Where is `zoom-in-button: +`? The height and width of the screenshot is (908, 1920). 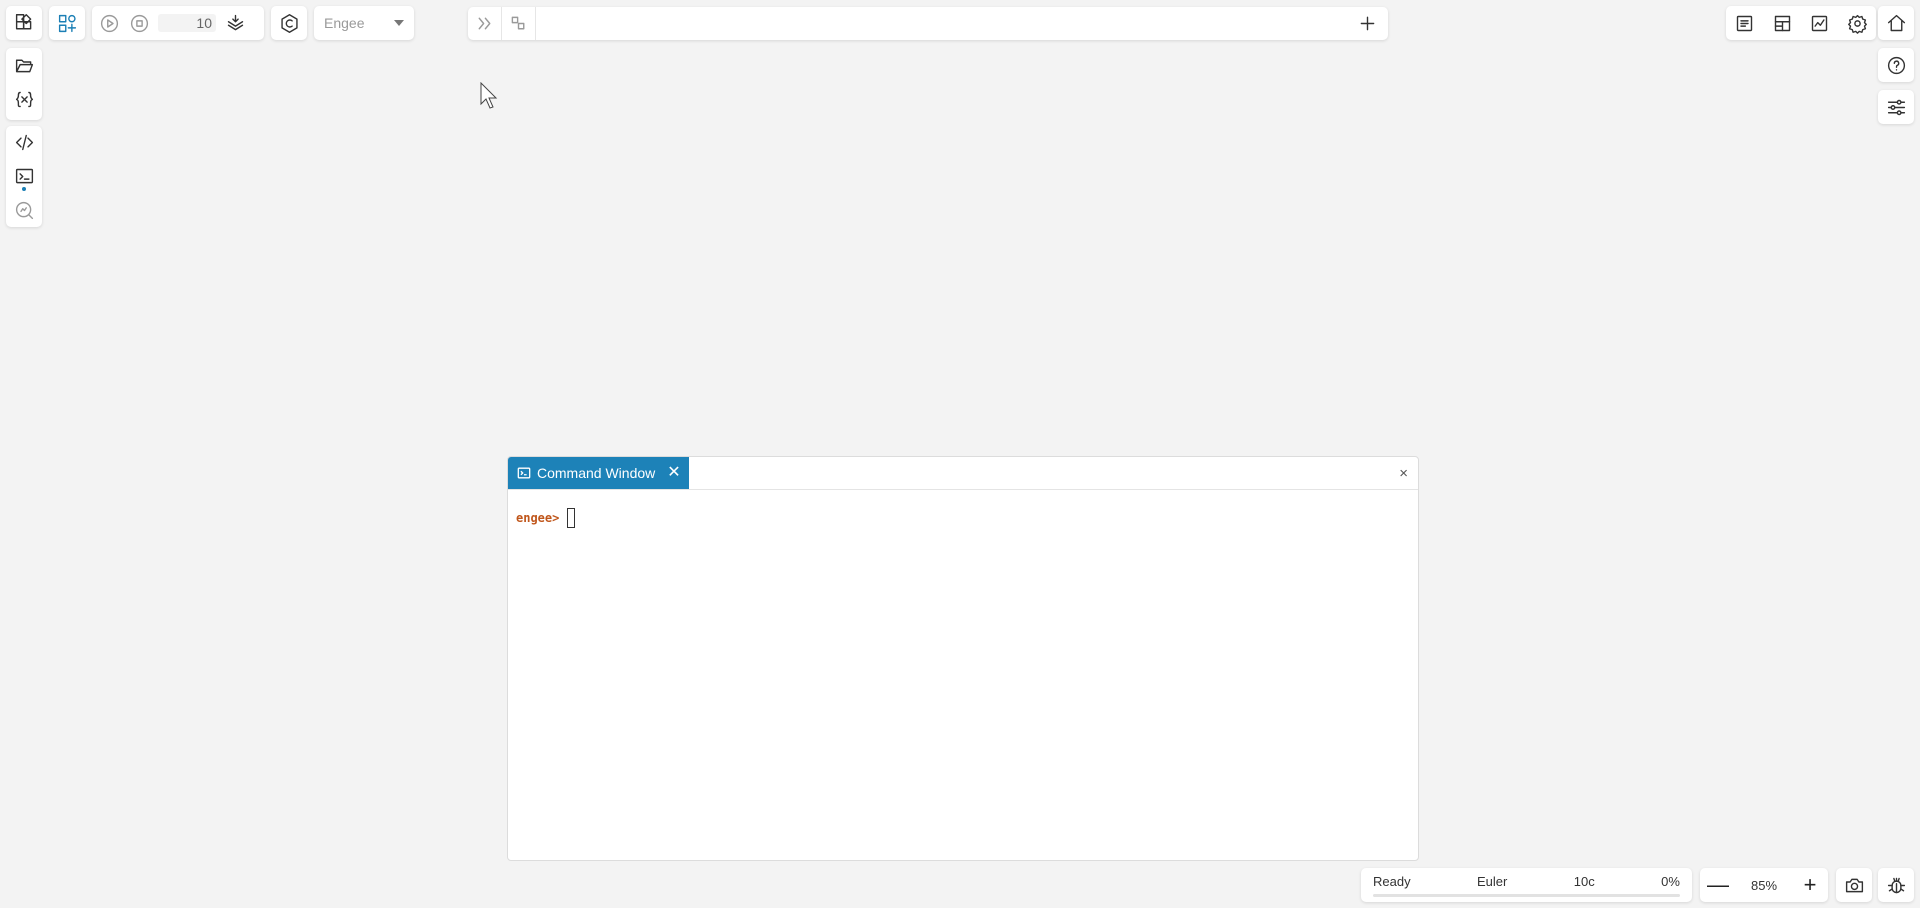 zoom-in-button: + is located at coordinates (1810, 885).